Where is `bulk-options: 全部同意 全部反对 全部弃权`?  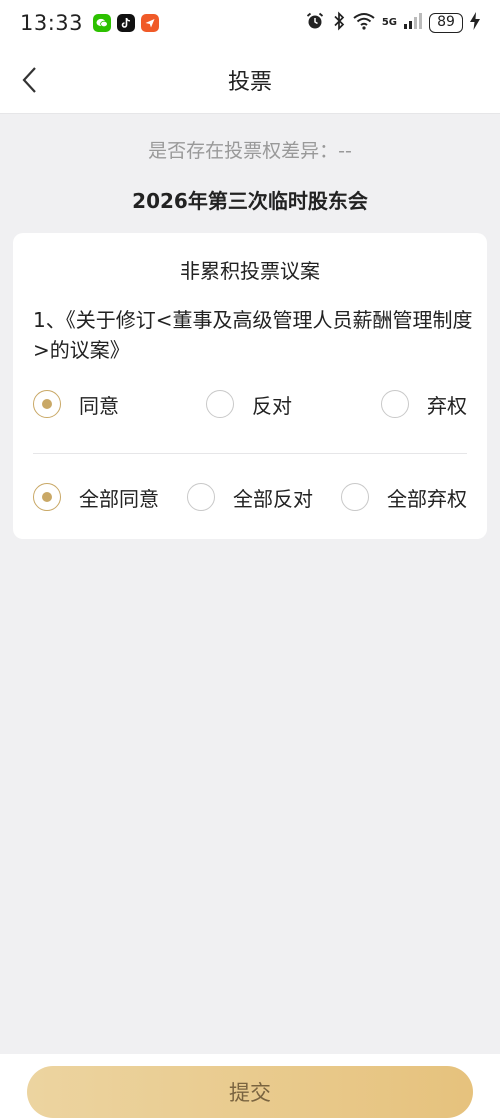 bulk-options: 全部同意 全部反对 全部弃权 is located at coordinates (253, 497).